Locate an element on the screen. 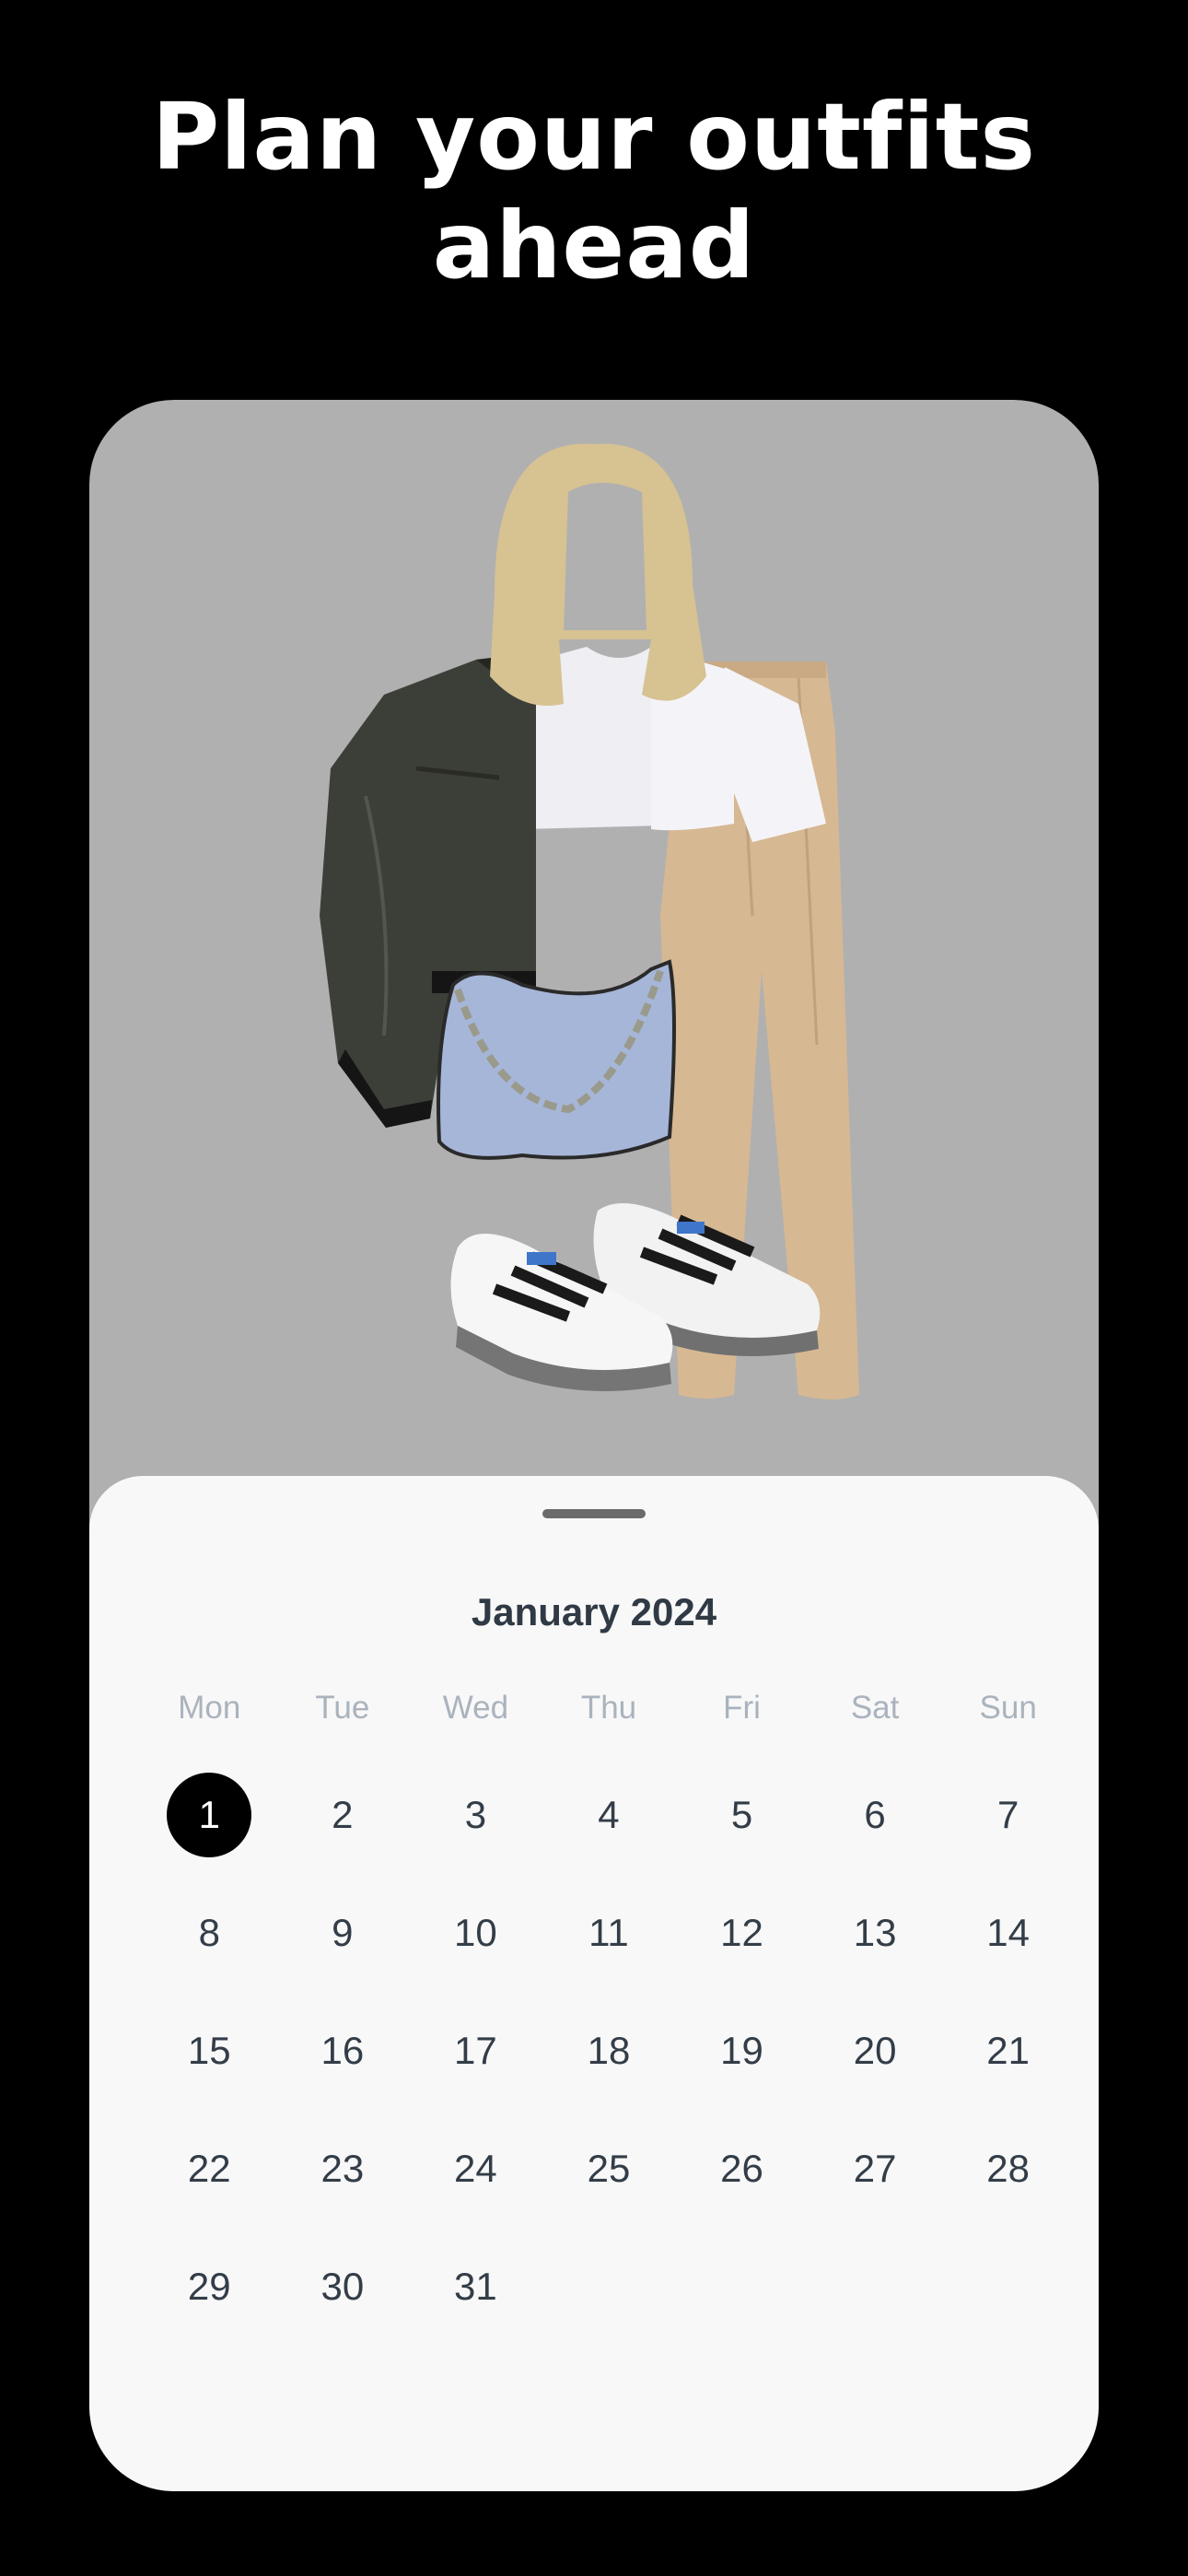 The width and height of the screenshot is (1188, 2576). calendar-day: 16 is located at coordinates (343, 2050).